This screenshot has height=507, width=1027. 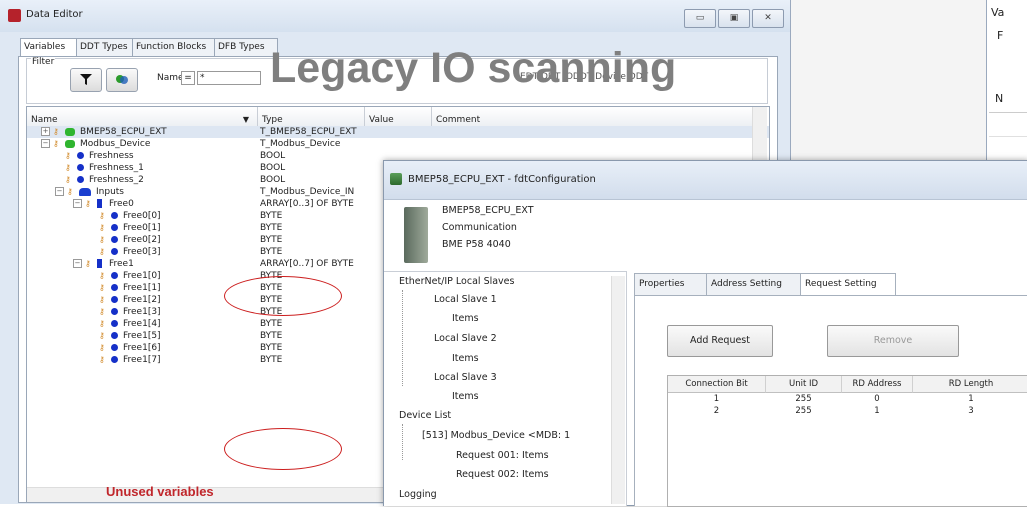 I want to click on cell-rd-length: 1, so click(x=970, y=399).